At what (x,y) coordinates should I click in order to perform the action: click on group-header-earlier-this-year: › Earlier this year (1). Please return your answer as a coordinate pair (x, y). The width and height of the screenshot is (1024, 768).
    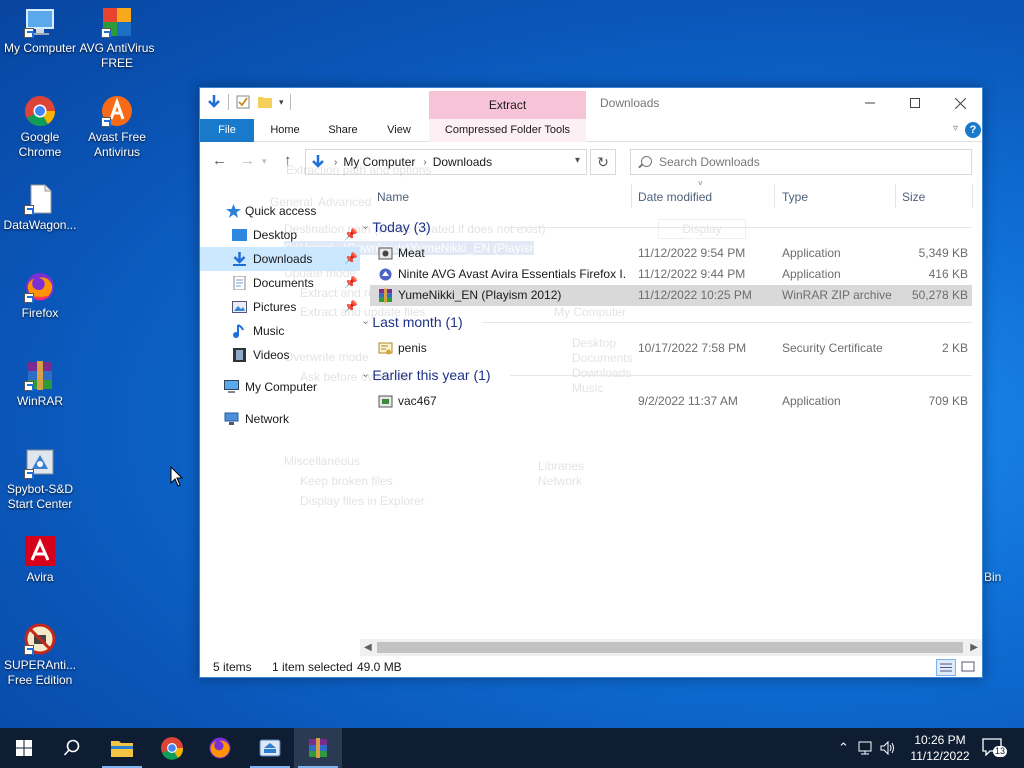
    Looking at the image, I should click on (666, 375).